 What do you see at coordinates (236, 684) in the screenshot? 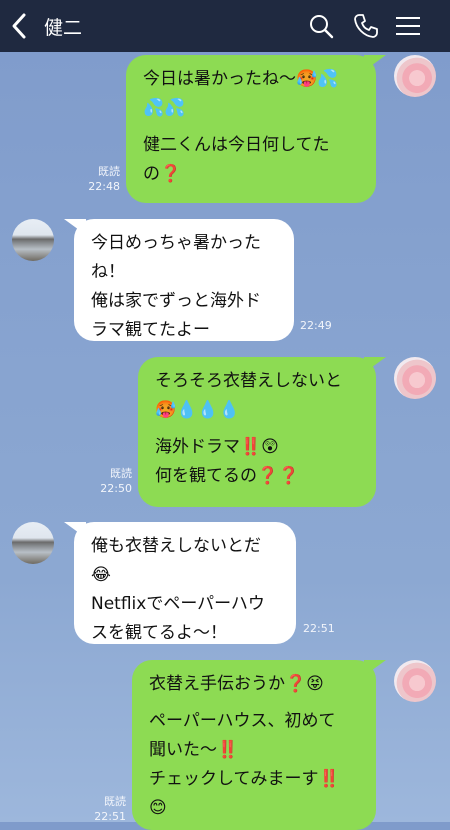
I see `message-line: 衣替え手伝おうか❓😝` at bounding box center [236, 684].